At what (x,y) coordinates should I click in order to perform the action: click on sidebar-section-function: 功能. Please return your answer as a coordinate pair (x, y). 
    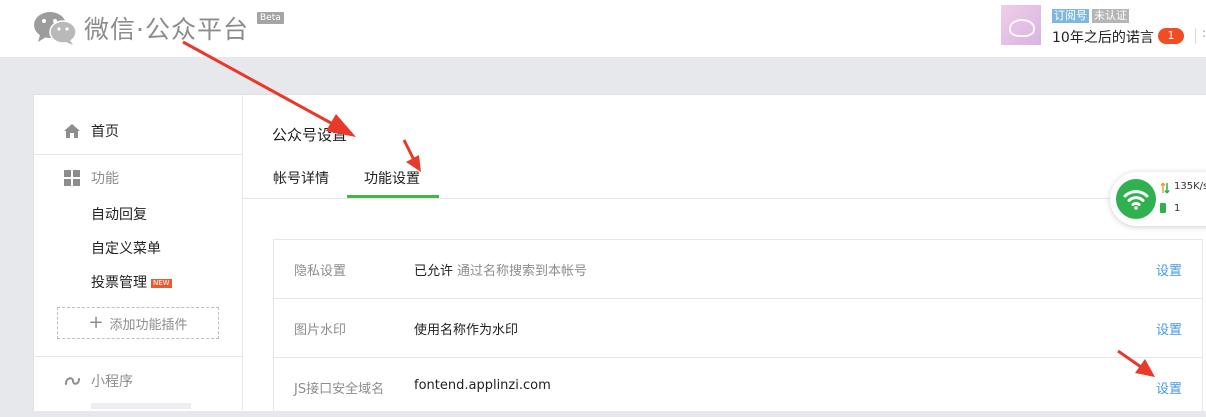
    Looking at the image, I should click on (91, 178).